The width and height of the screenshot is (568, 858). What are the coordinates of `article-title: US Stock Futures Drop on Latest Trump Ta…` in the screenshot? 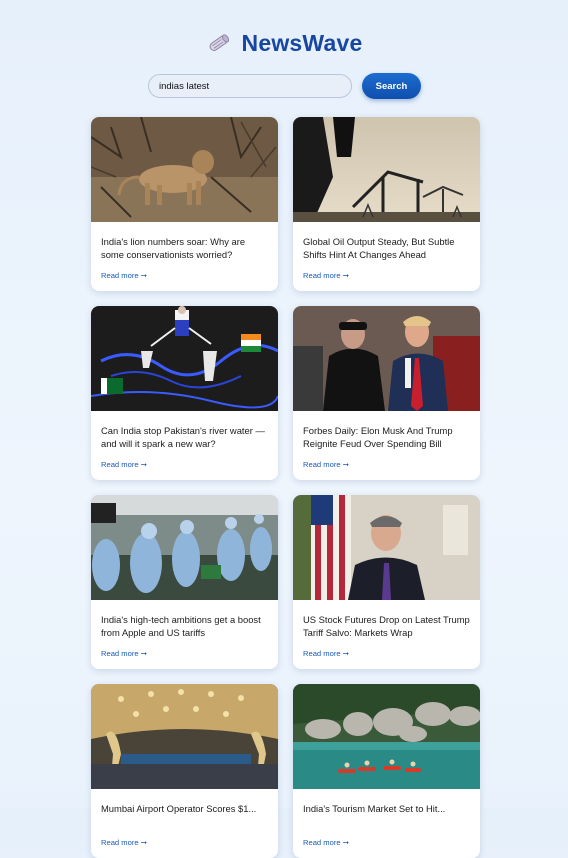 It's located at (386, 626).